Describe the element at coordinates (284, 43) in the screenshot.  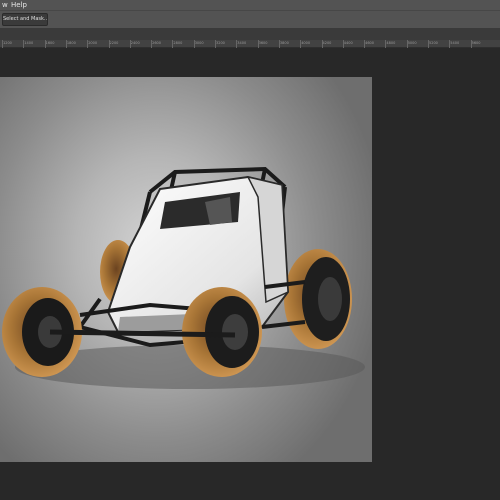
I see `ruler-label: 3800` at that location.